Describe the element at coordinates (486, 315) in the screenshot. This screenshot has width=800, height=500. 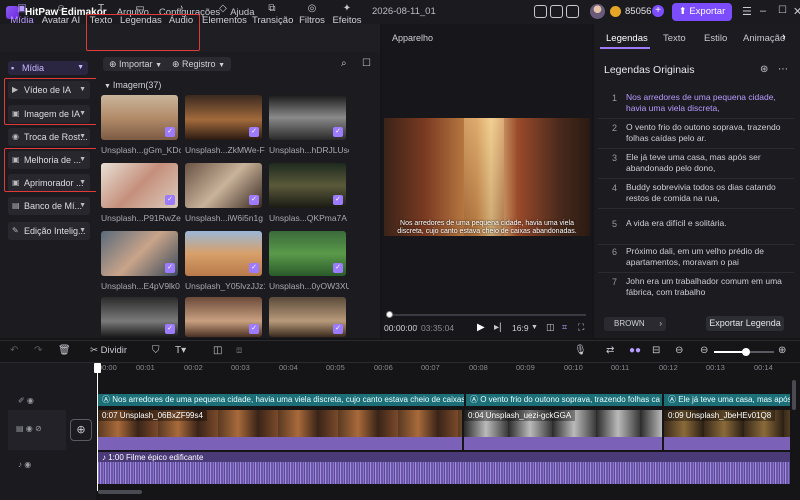
I see `preview-progress-track` at that location.